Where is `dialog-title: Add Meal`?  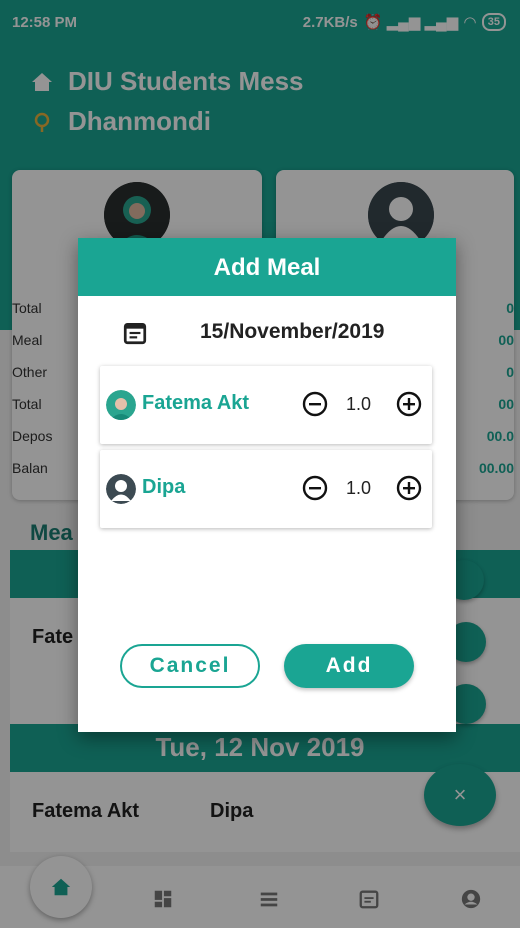
dialog-title: Add Meal is located at coordinates (267, 267).